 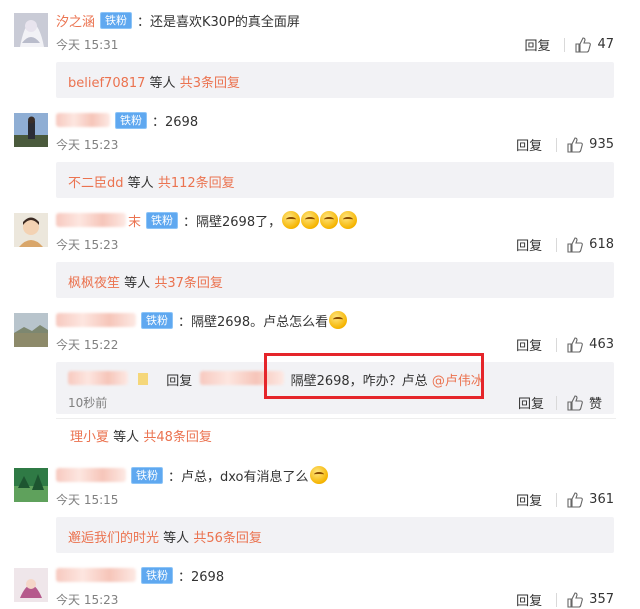 I want to click on sub-replies-summary: belief70817 等人 共3条回复, so click(x=335, y=80).